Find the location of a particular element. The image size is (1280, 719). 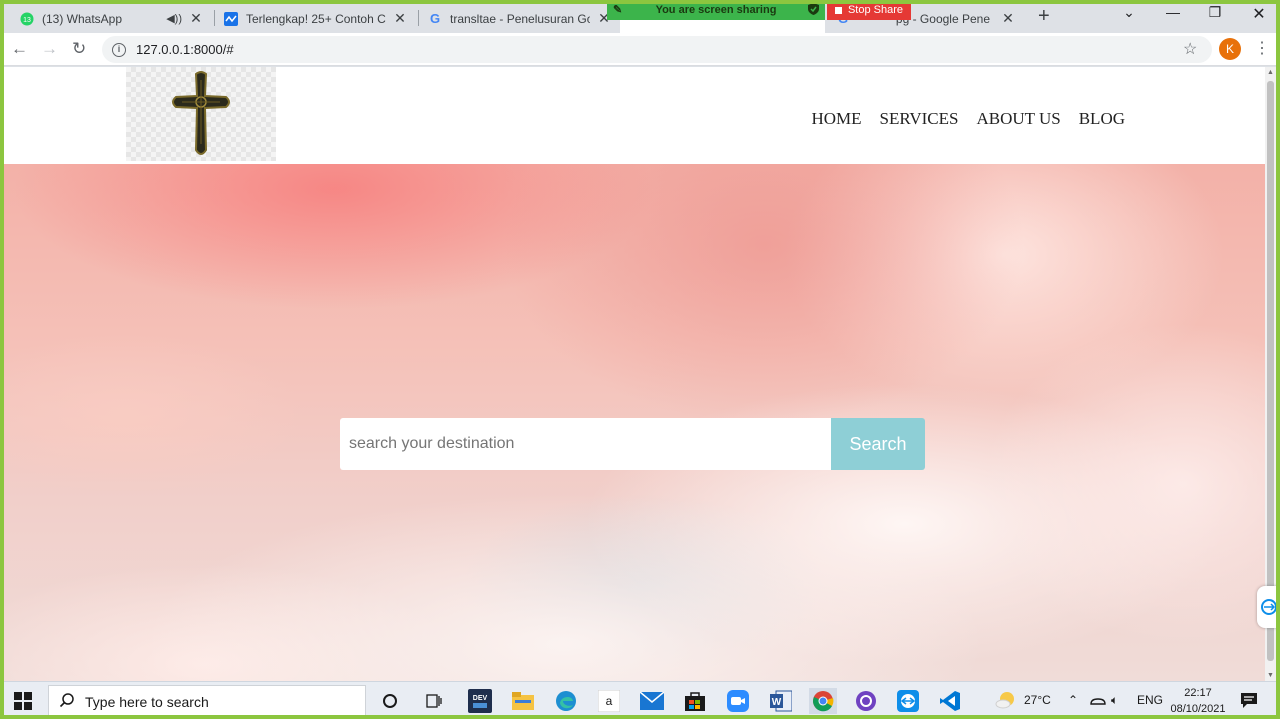

mail-icon is located at coordinates (652, 701).